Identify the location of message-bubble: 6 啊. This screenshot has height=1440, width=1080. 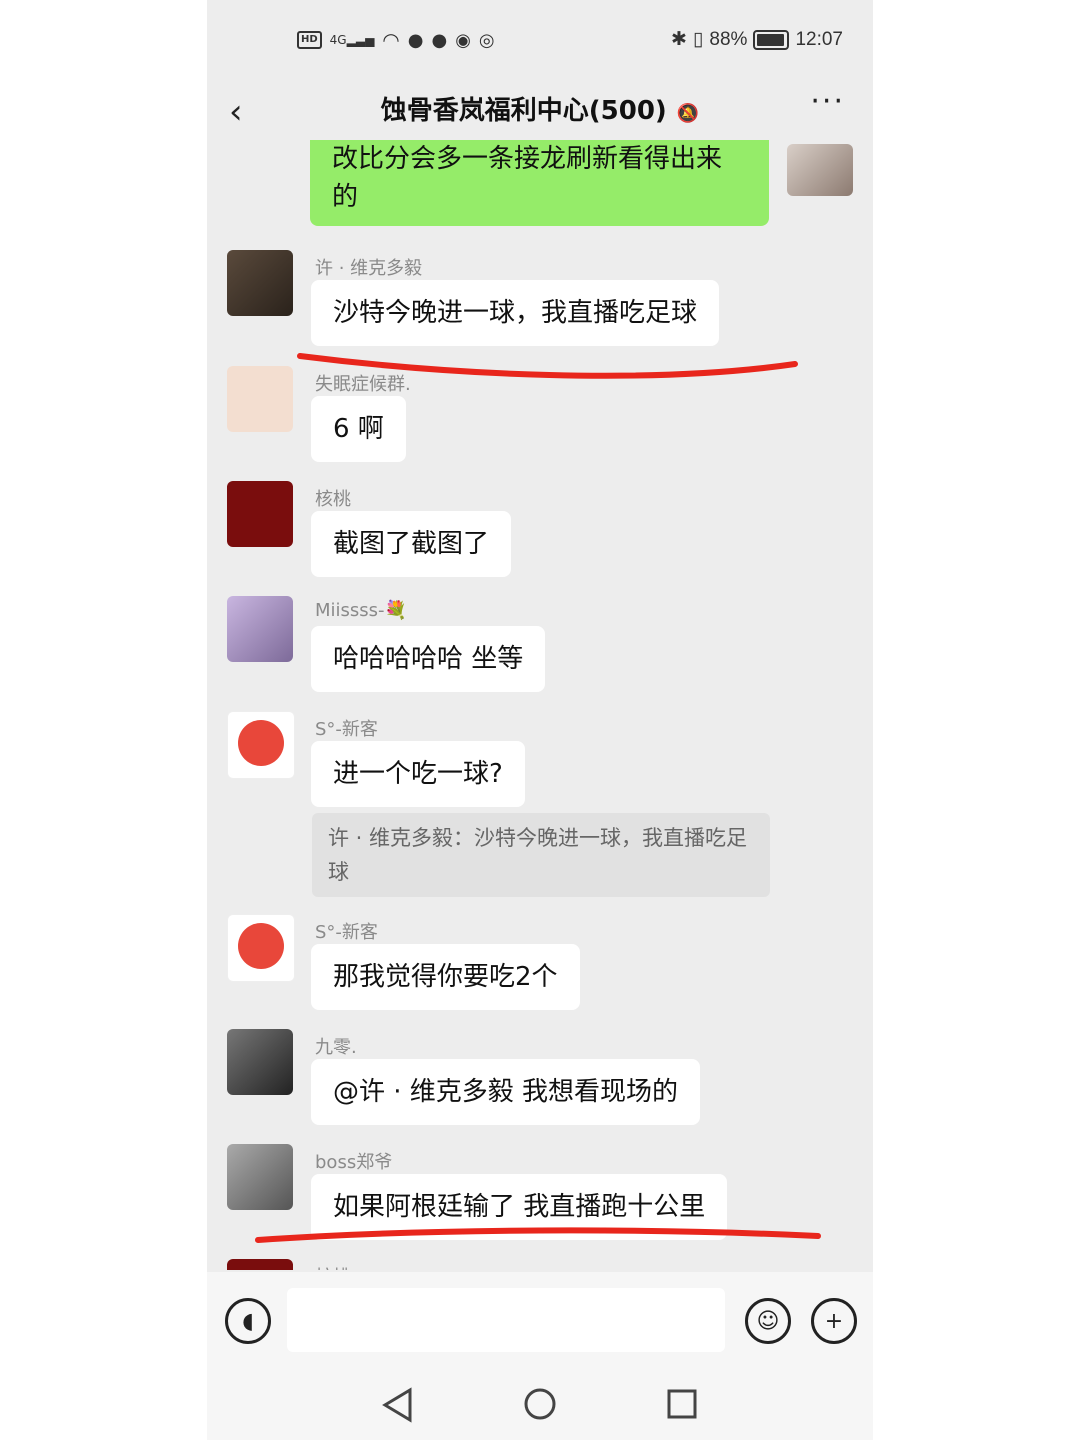
(358, 429).